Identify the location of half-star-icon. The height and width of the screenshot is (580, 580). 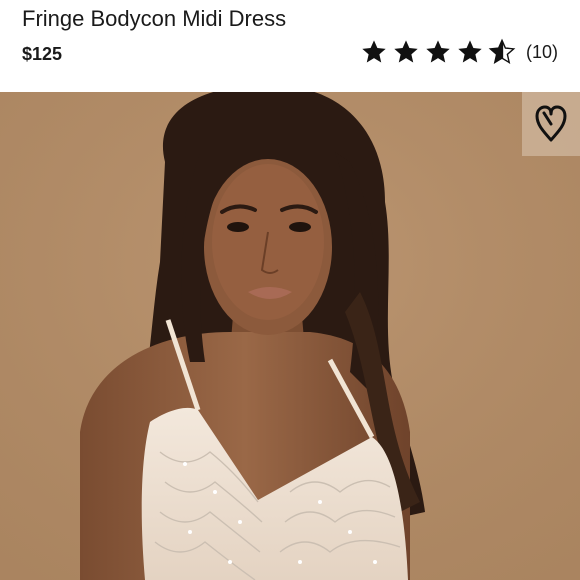
(502, 51).